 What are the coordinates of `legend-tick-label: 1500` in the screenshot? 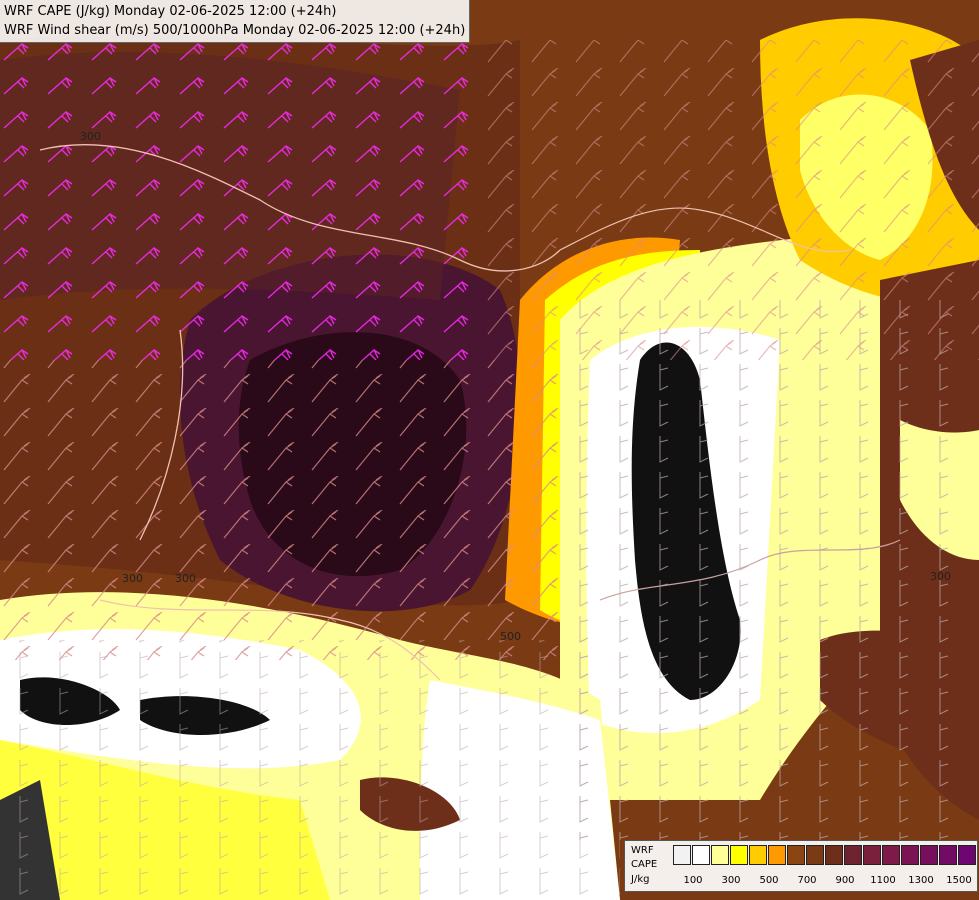 It's located at (959, 880).